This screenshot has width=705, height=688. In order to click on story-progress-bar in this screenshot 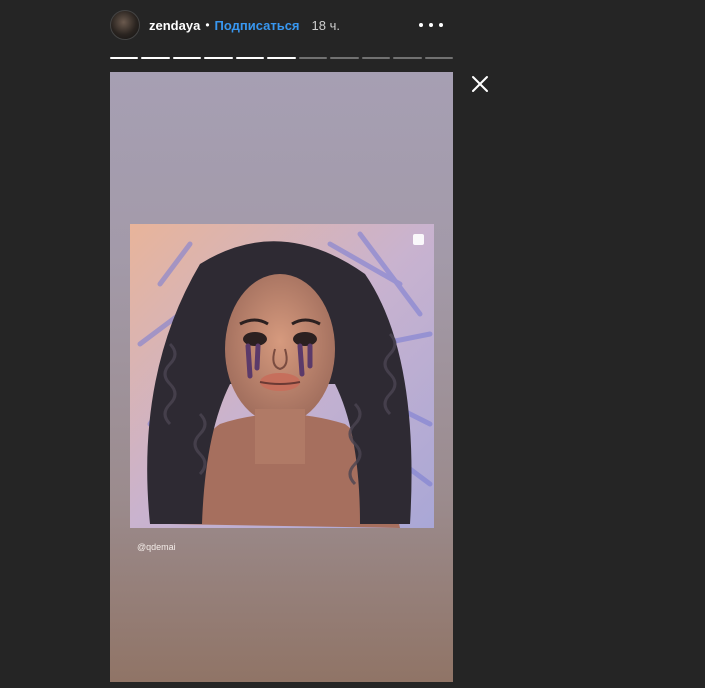, I will do `click(281, 58)`.